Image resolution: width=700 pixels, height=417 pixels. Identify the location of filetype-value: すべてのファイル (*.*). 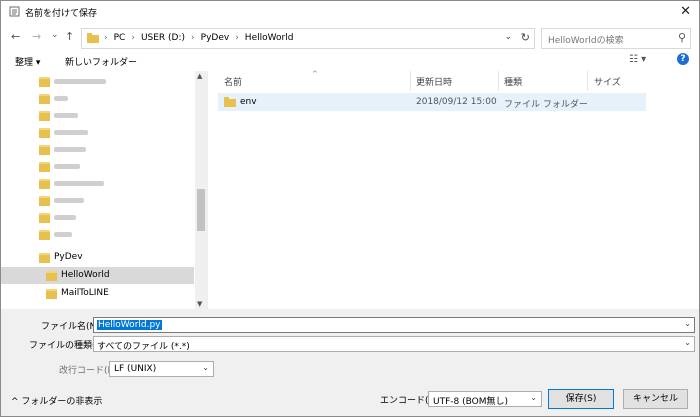
(143, 347).